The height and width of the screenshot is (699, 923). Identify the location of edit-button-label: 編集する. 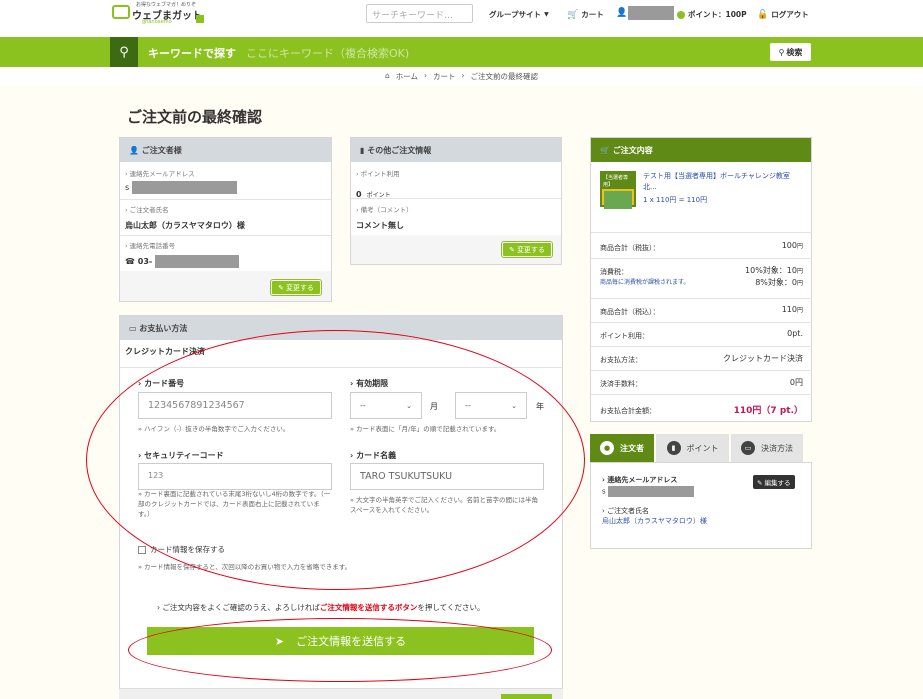
(777, 483).